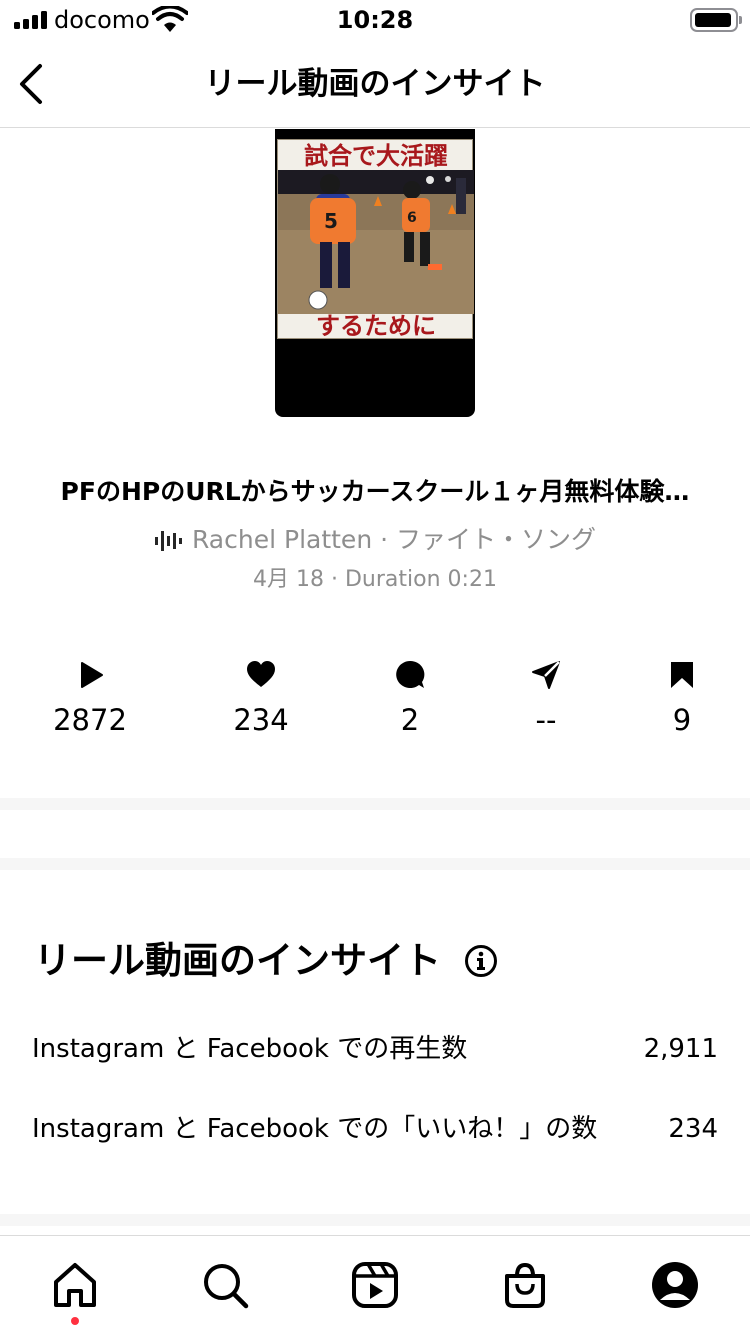 The image size is (750, 1334). I want to click on shop-icon, so click(525, 1285).